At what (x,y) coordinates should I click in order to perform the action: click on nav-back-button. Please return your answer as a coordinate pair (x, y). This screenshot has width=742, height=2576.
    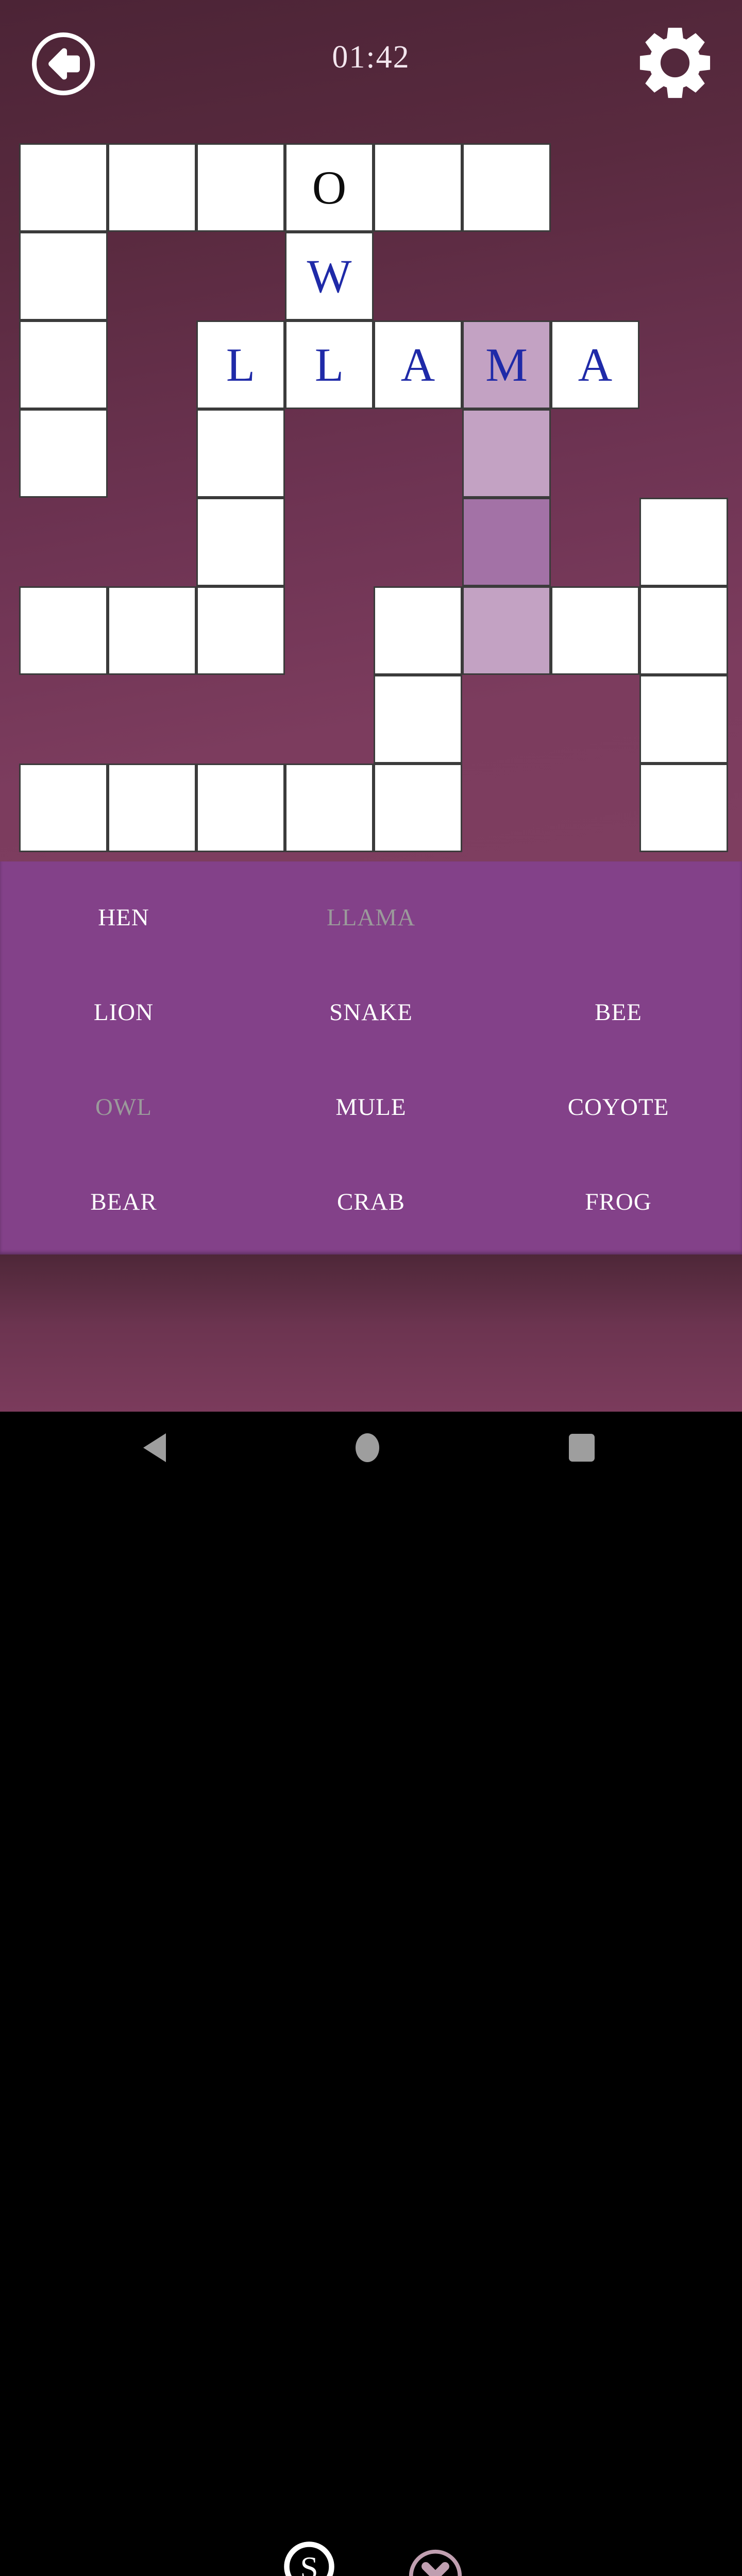
    Looking at the image, I should click on (155, 1447).